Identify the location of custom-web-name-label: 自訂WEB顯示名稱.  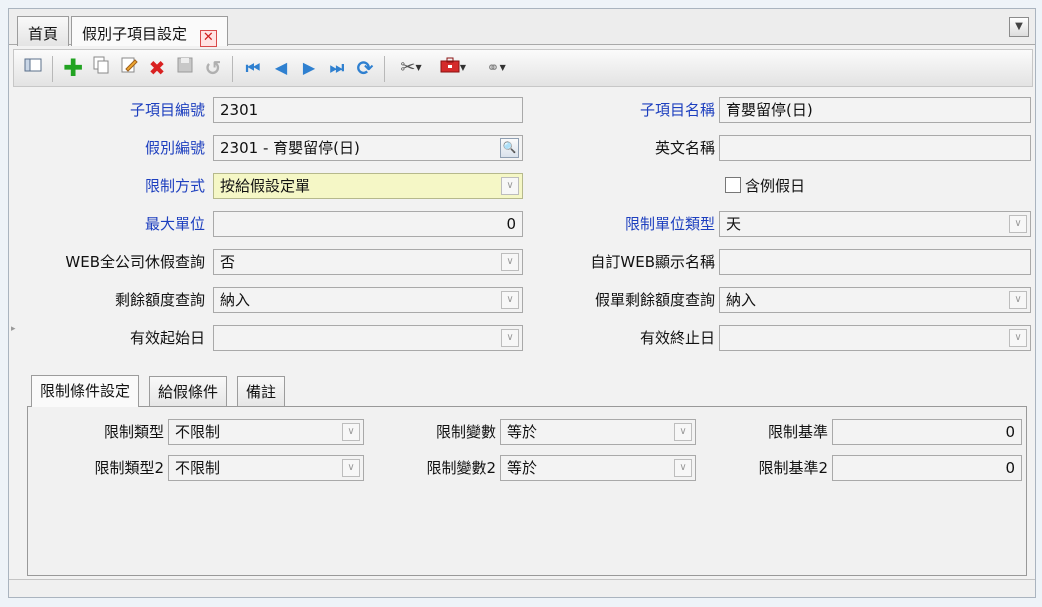
(652, 262).